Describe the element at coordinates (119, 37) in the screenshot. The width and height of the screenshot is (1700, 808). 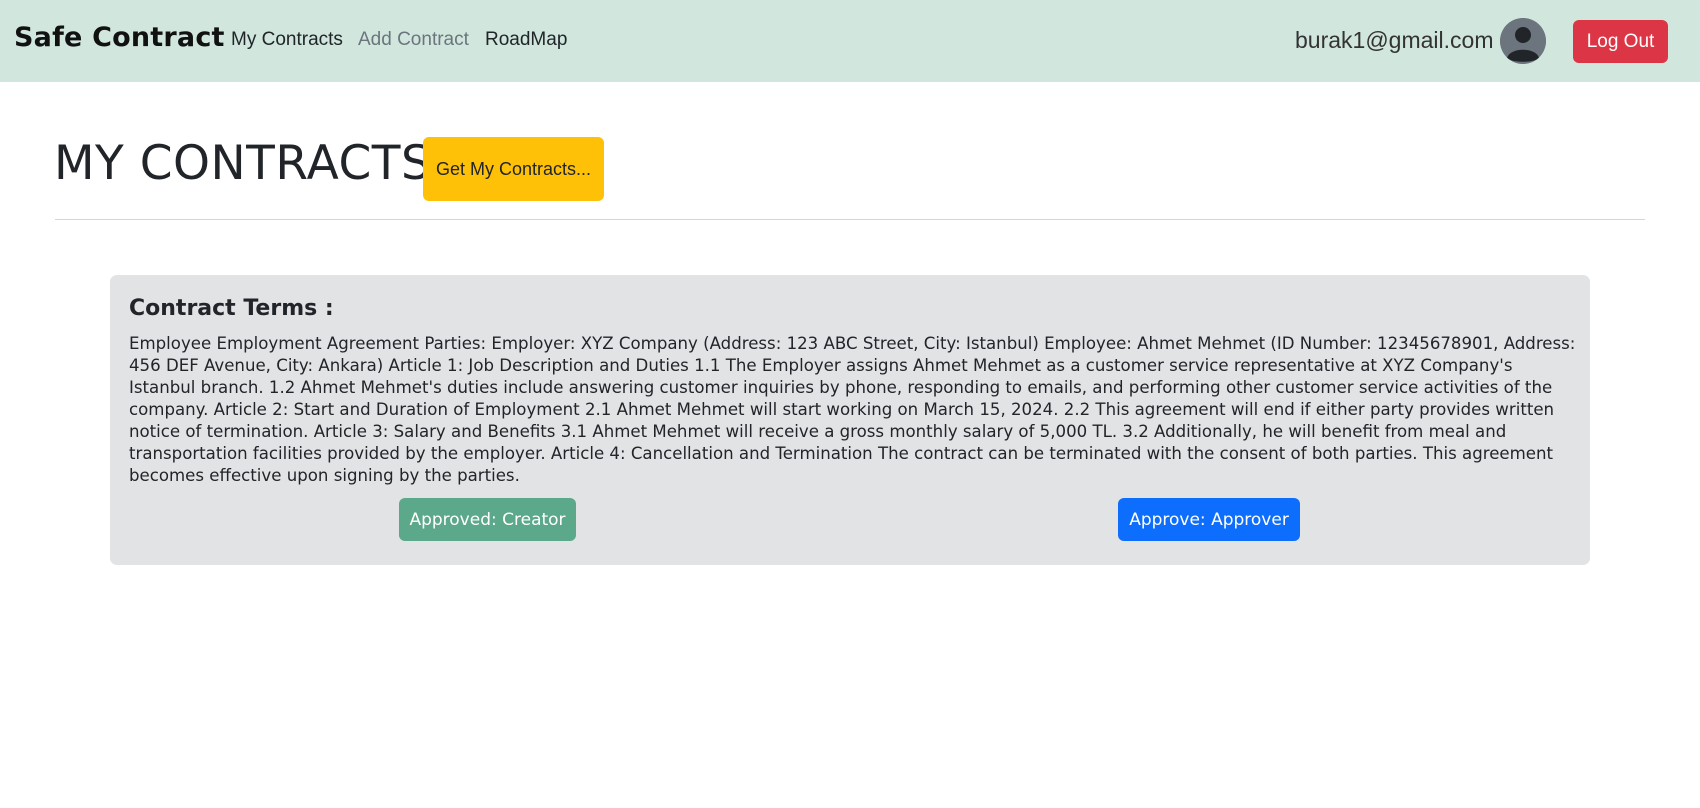
I see `brand-logo: Safe Contract` at that location.